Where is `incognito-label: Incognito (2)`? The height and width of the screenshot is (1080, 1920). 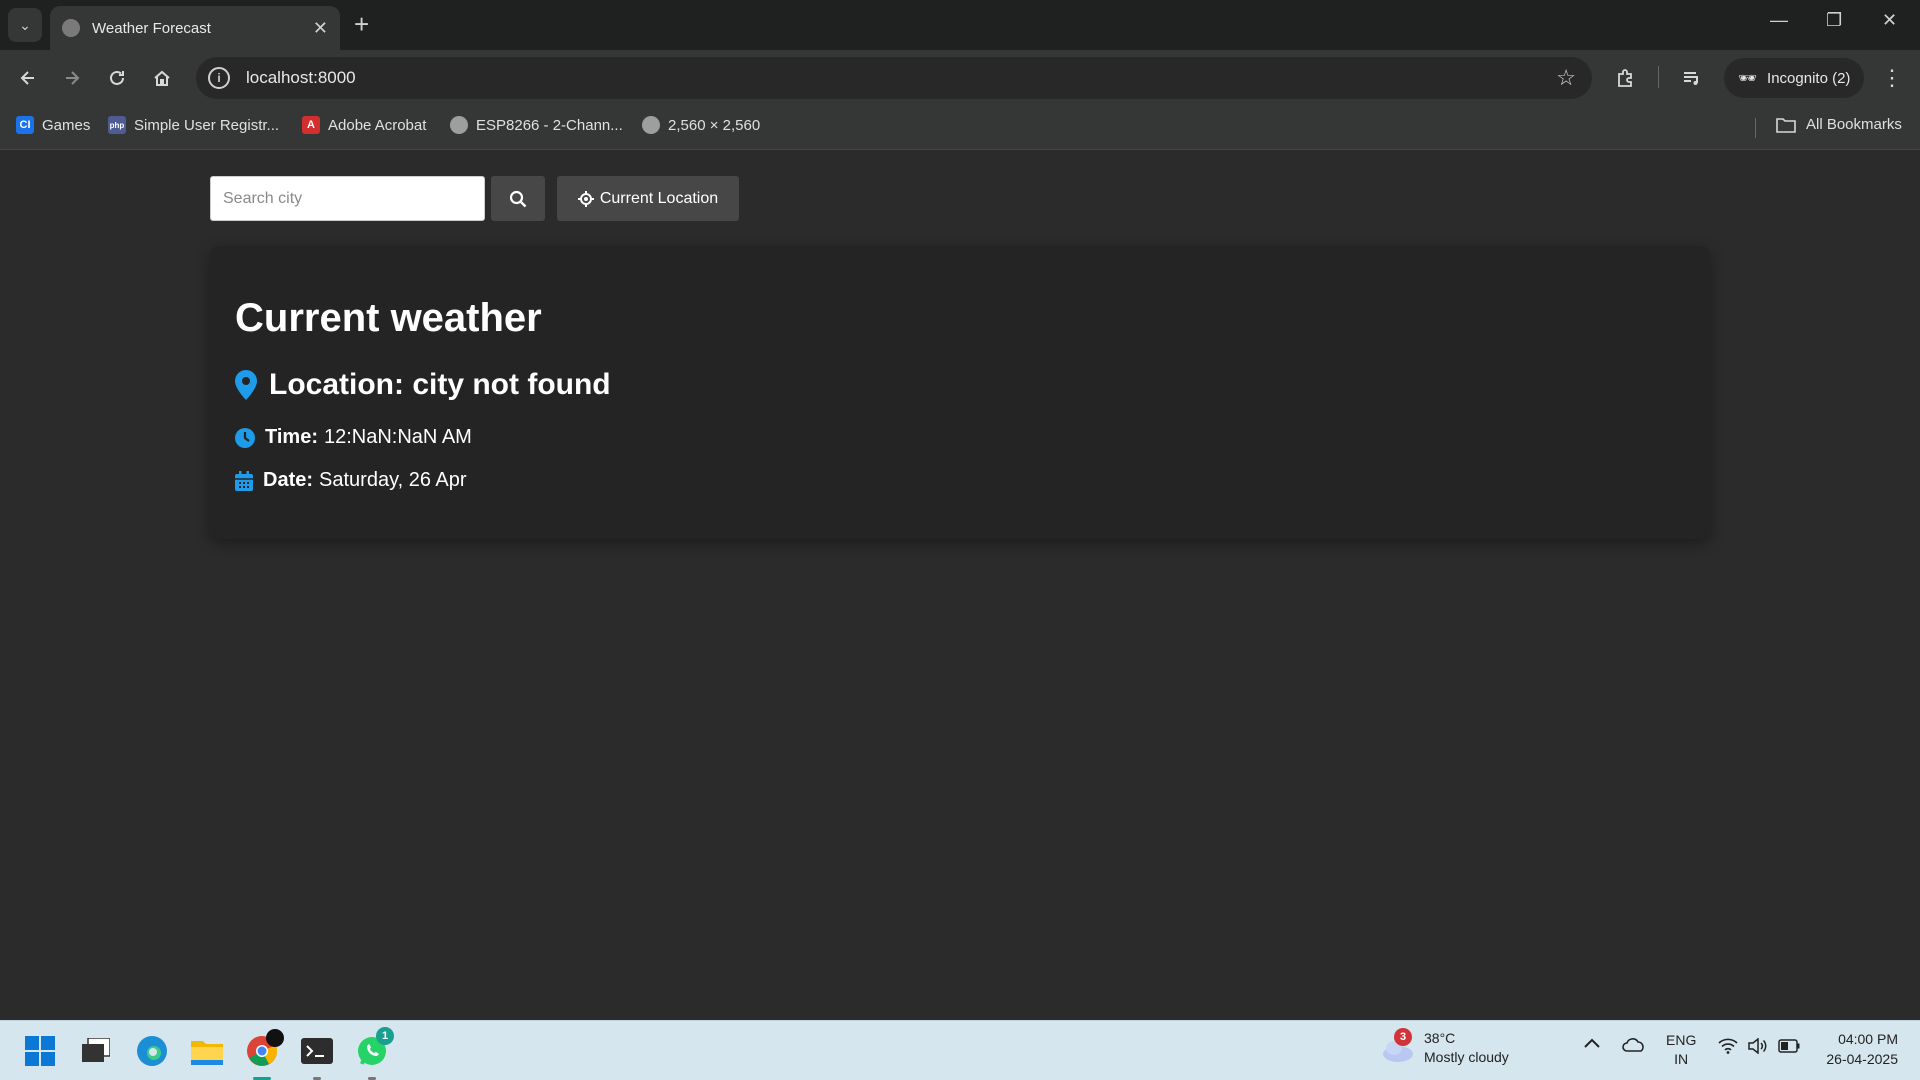 incognito-label: Incognito (2) is located at coordinates (1809, 78).